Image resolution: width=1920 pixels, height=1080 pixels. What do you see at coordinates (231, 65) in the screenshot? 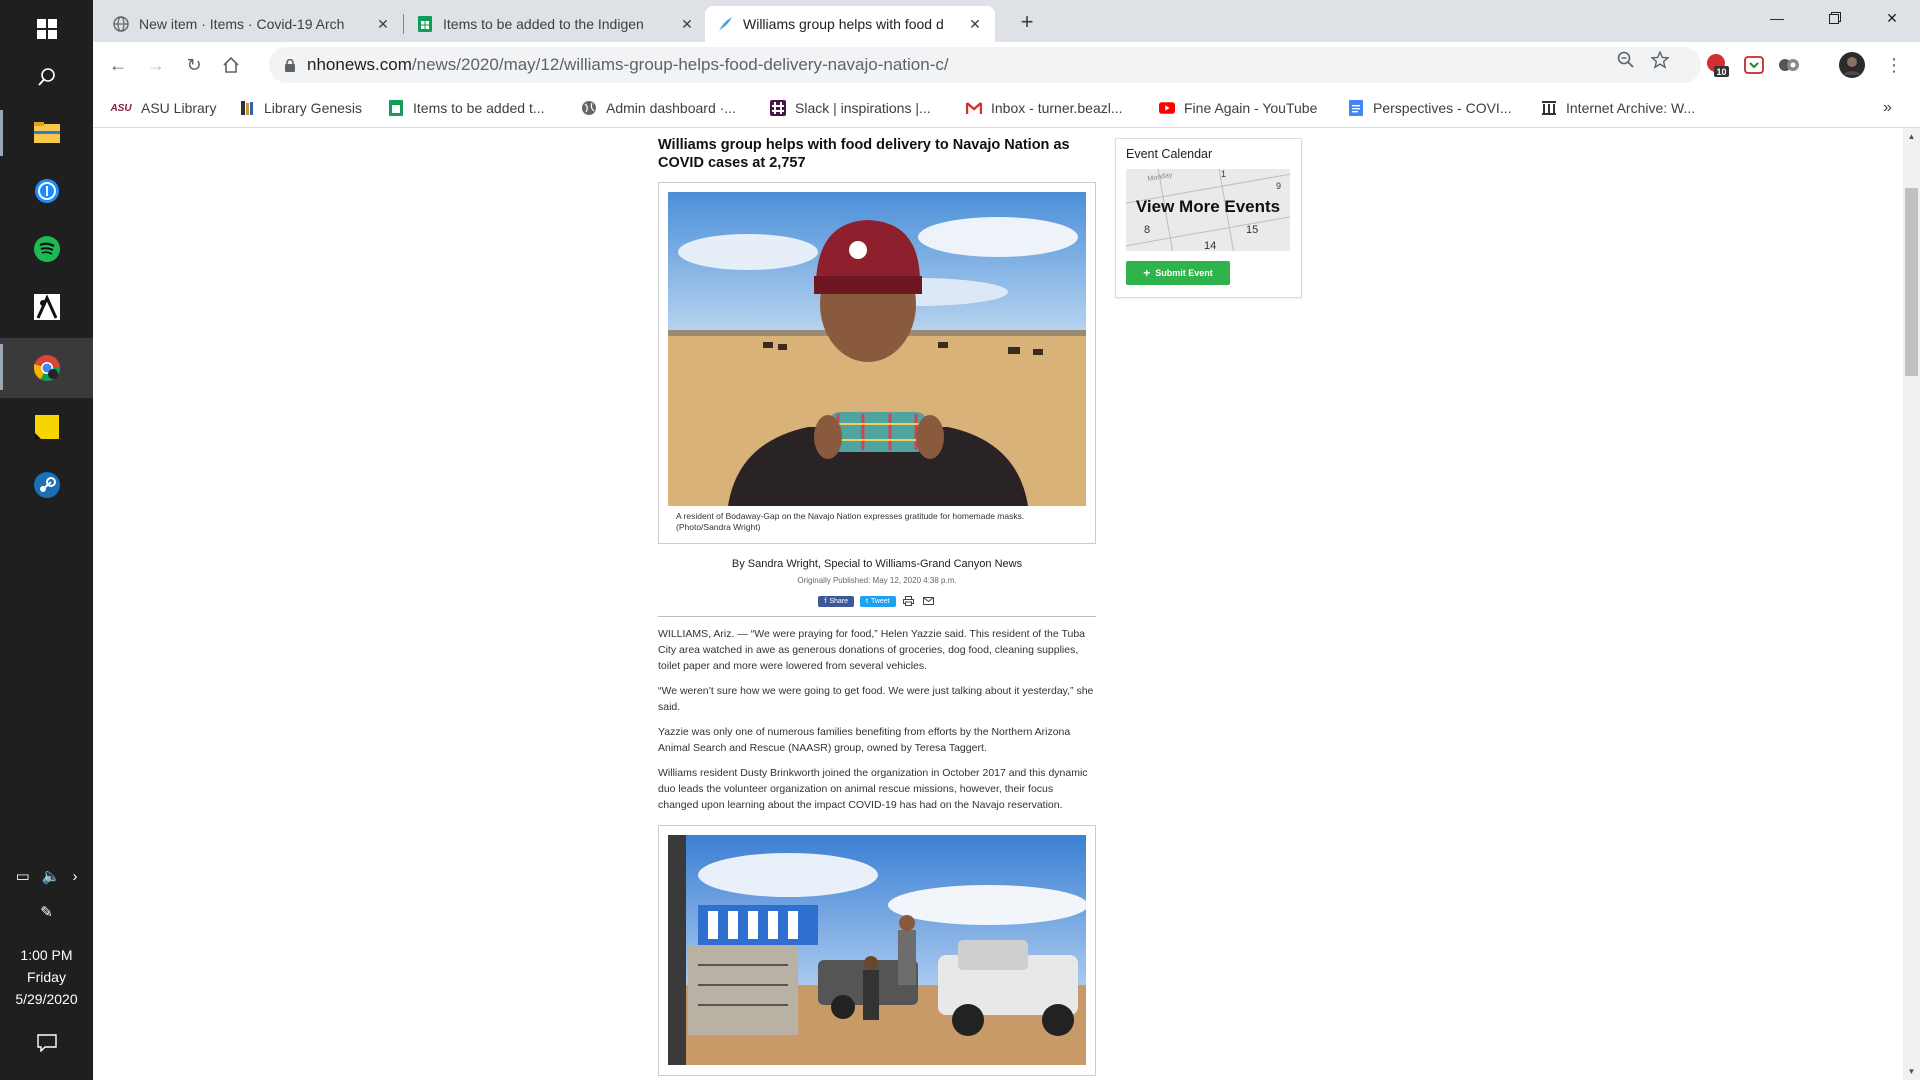
I see `home-button` at bounding box center [231, 65].